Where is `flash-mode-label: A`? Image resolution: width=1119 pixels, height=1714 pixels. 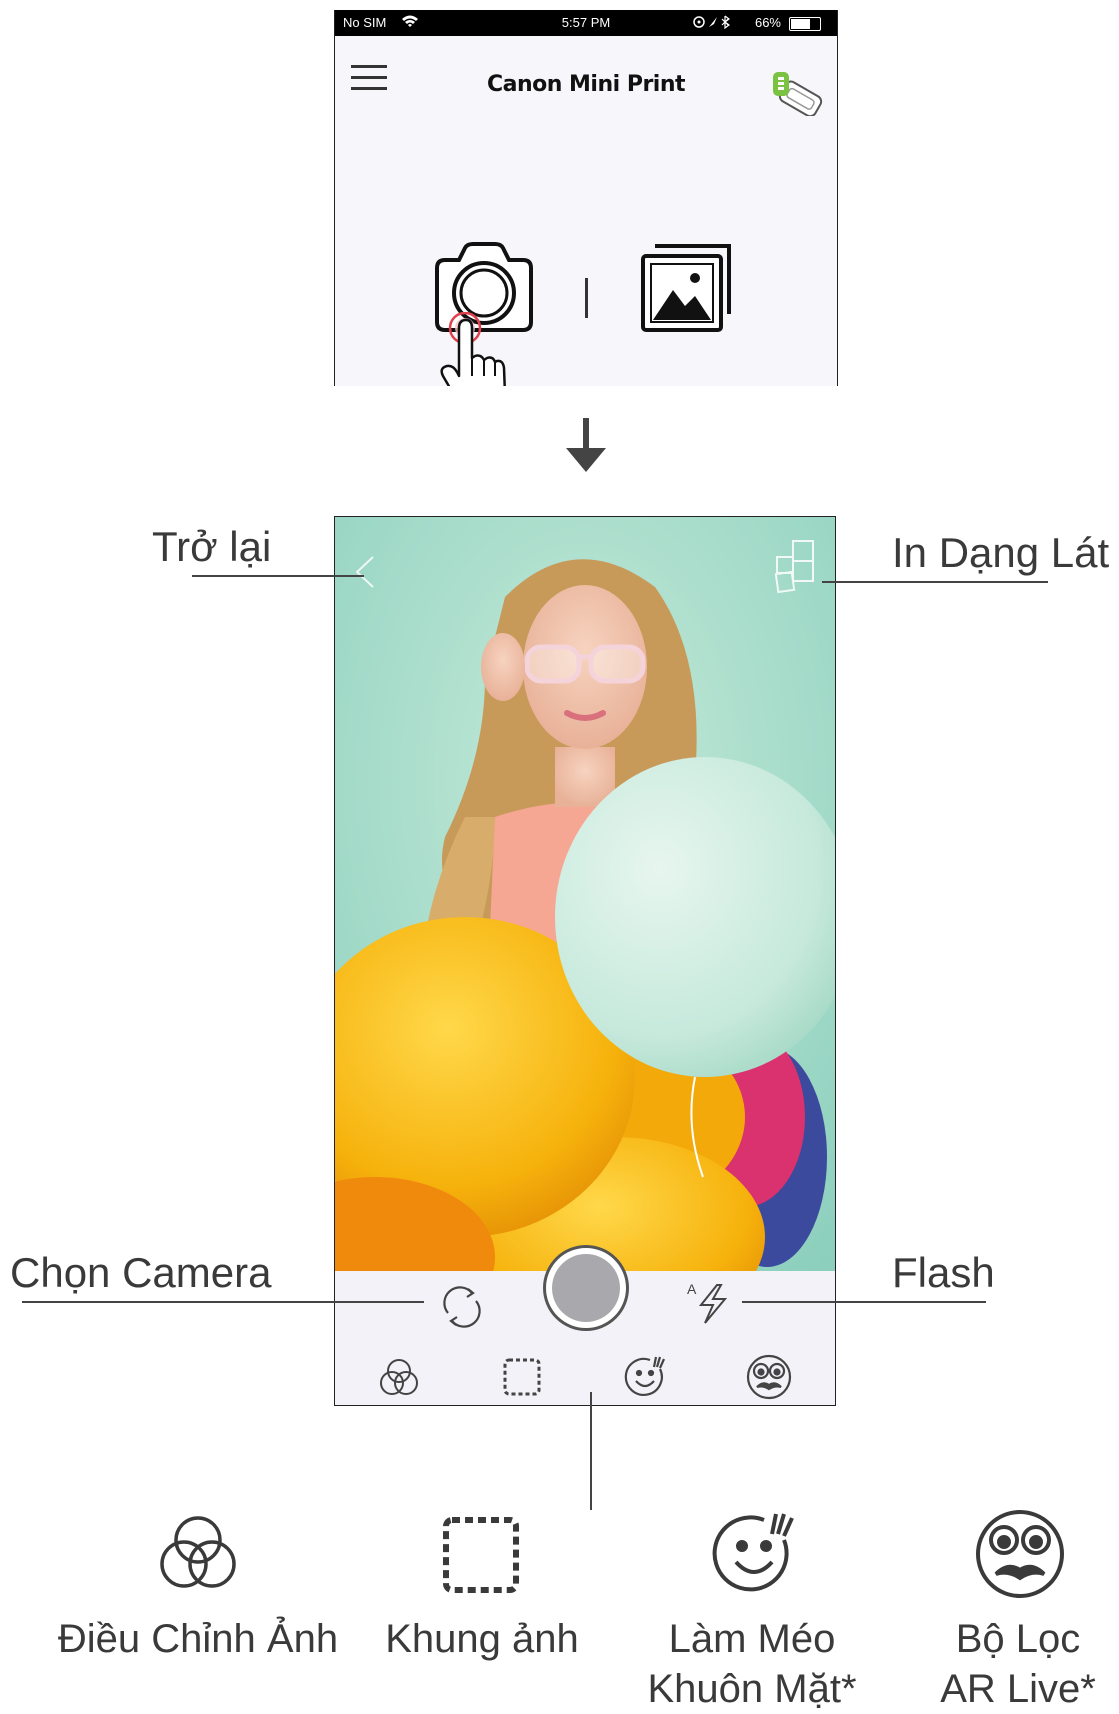
flash-mode-label: A is located at coordinates (692, 1289).